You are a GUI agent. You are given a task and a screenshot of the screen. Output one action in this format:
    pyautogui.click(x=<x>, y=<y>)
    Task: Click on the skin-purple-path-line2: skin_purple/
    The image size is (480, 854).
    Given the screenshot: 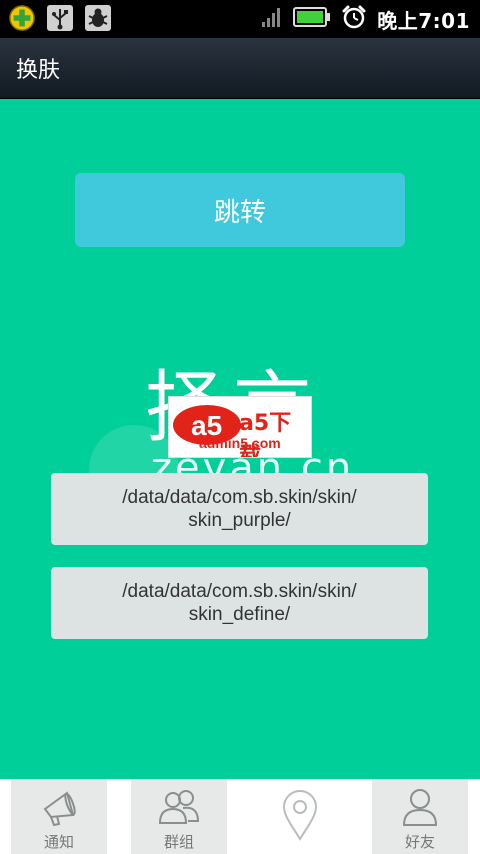 What is the action you would take?
    pyautogui.click(x=239, y=520)
    